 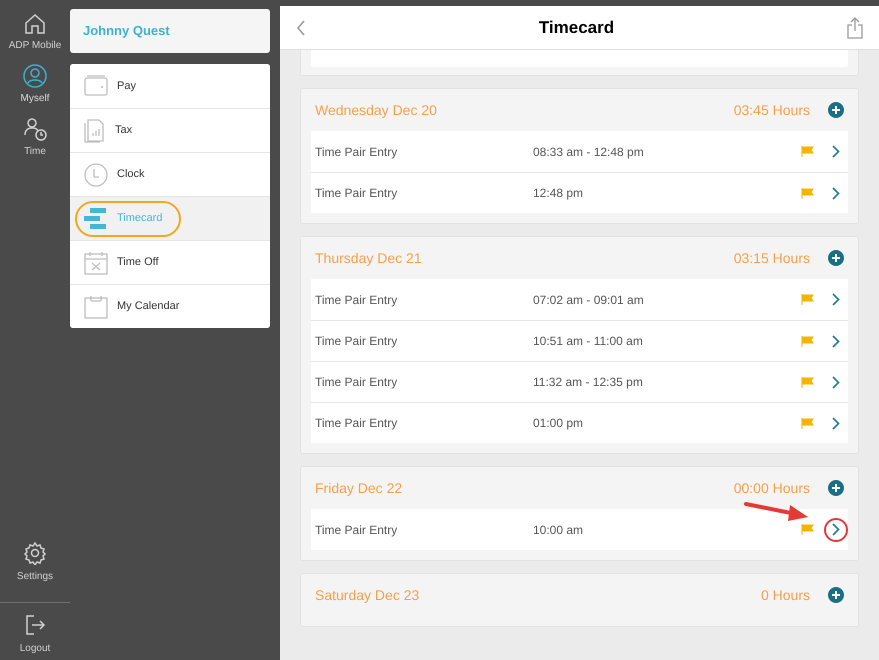 What do you see at coordinates (35, 84) in the screenshot?
I see `rail-item: Myself` at bounding box center [35, 84].